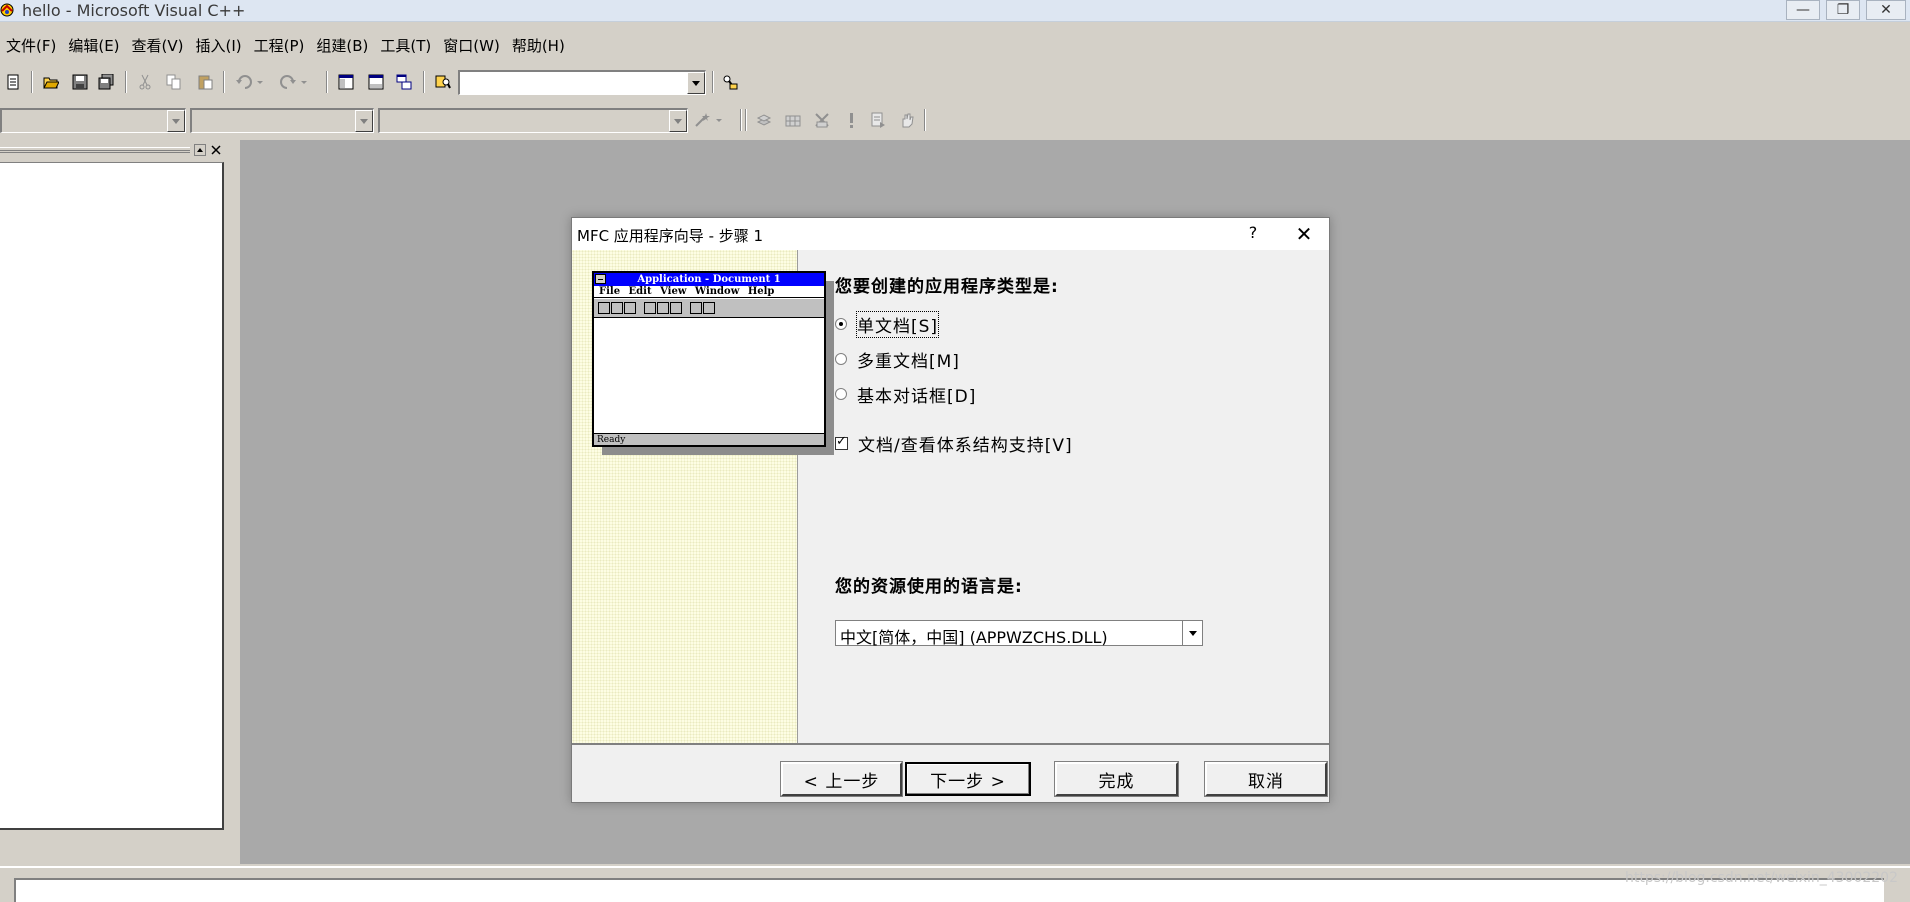 This screenshot has width=1910, height=902. What do you see at coordinates (670, 236) in the screenshot?
I see `dialog-title: MFC 应用程序向导 - 步骤 1` at bounding box center [670, 236].